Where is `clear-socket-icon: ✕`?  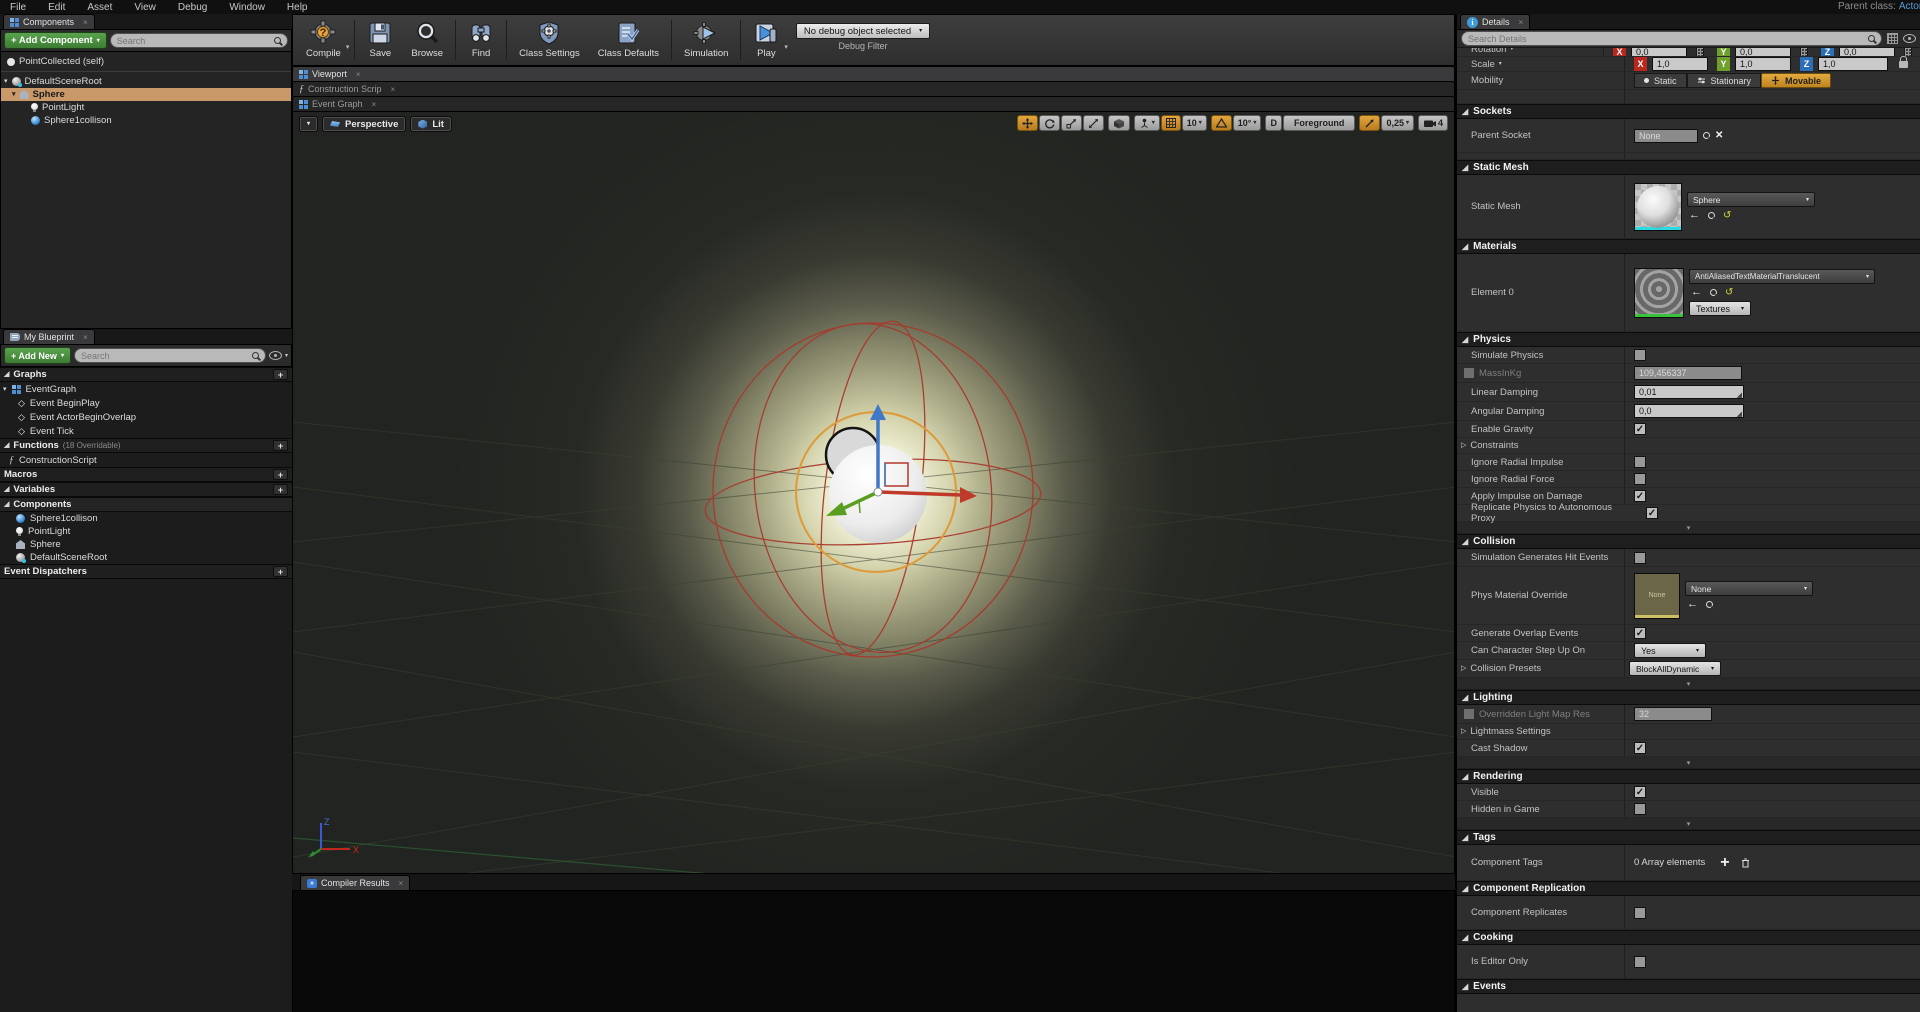 clear-socket-icon: ✕ is located at coordinates (1719, 135).